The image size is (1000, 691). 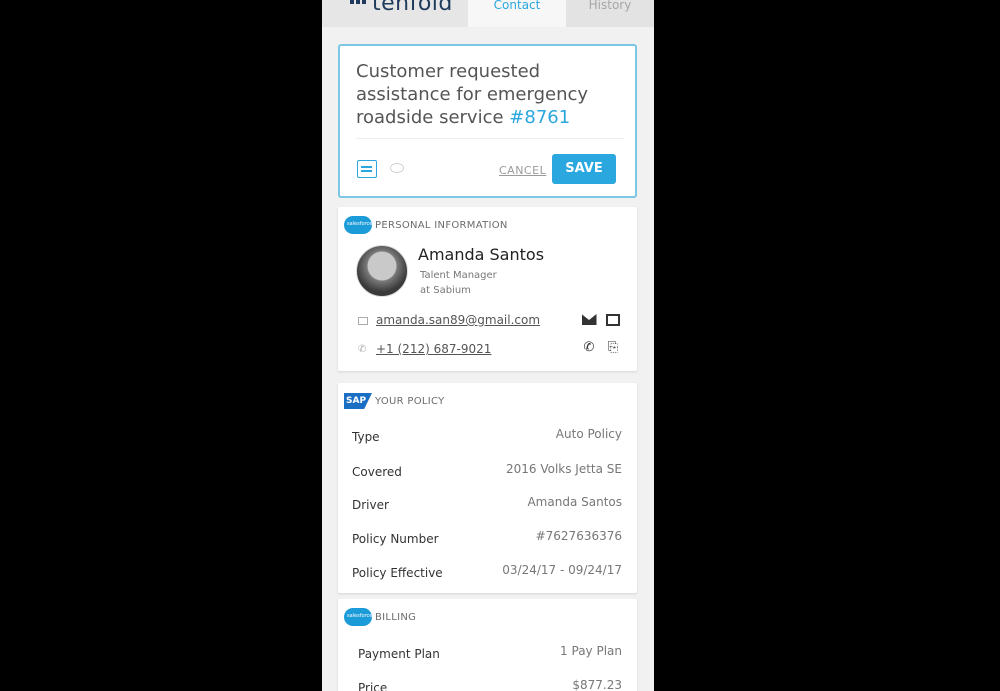 I want to click on tenfold-logo-icon, so click(x=358, y=5).